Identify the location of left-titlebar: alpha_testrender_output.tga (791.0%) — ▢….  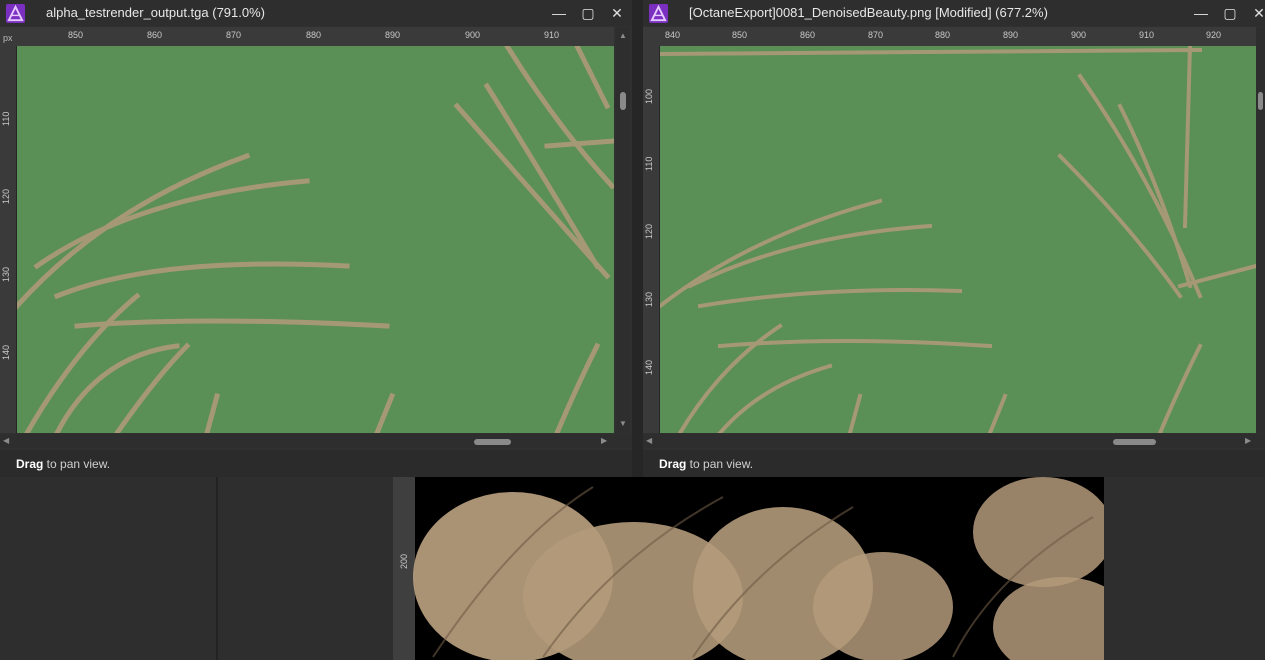
(316, 13).